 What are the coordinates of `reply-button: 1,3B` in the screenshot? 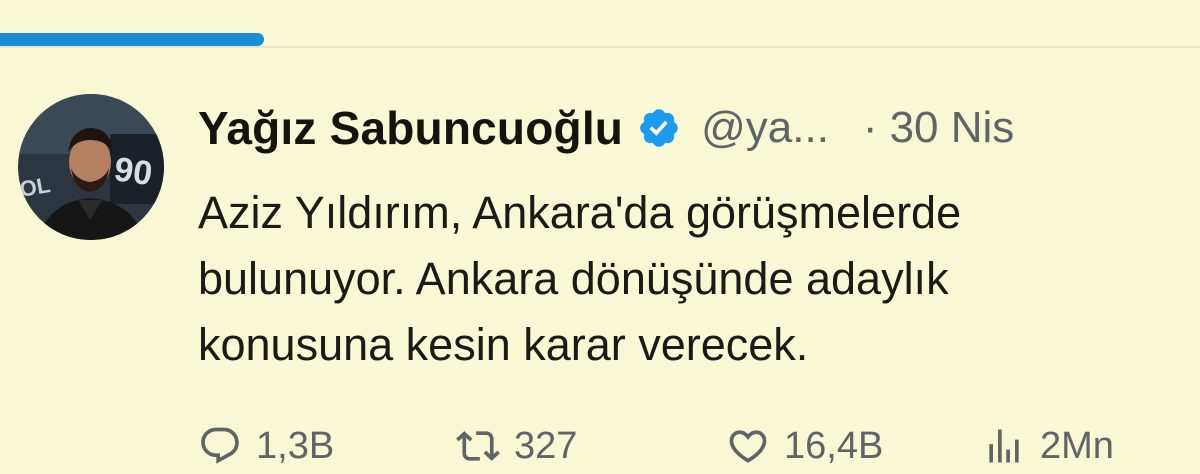 It's located at (266, 446).